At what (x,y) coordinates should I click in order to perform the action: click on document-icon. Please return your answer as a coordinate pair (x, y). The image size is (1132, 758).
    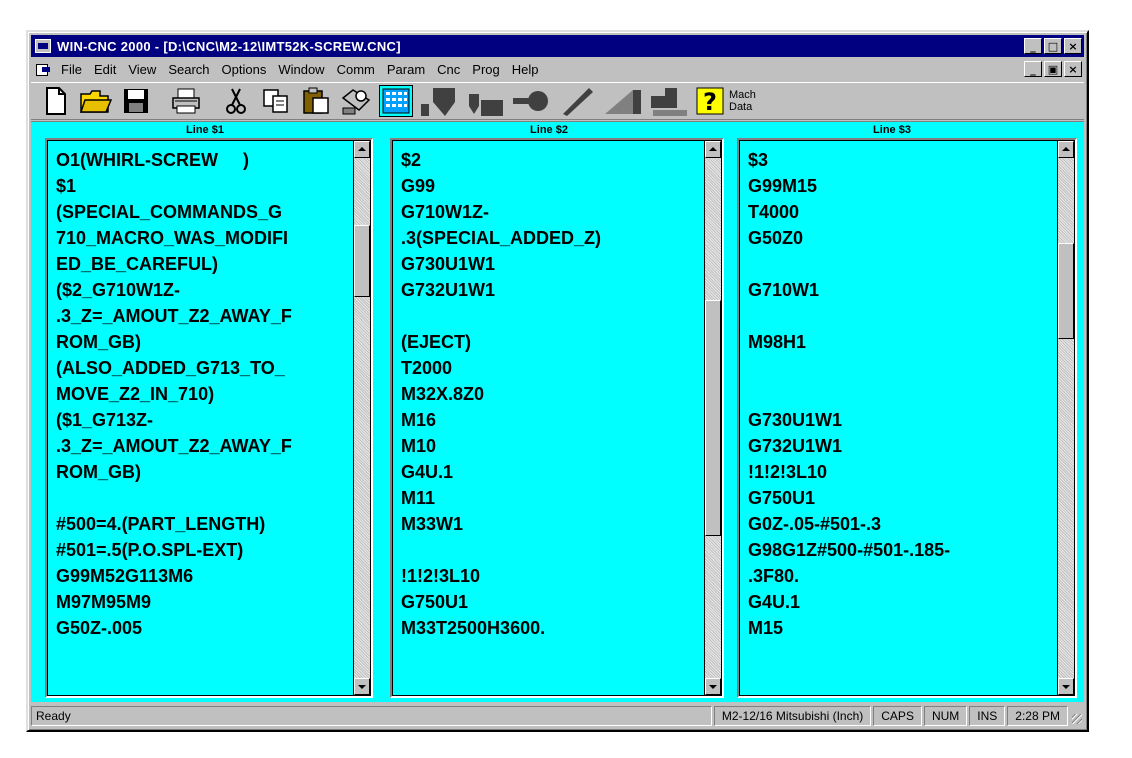
    Looking at the image, I should click on (43, 69).